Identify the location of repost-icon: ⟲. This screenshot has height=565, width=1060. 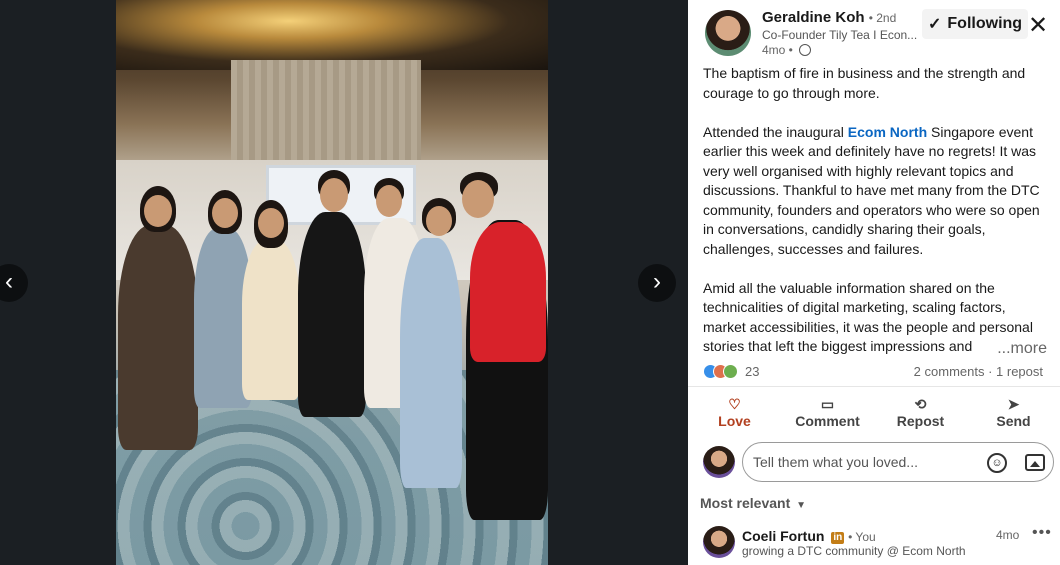
(920, 404).